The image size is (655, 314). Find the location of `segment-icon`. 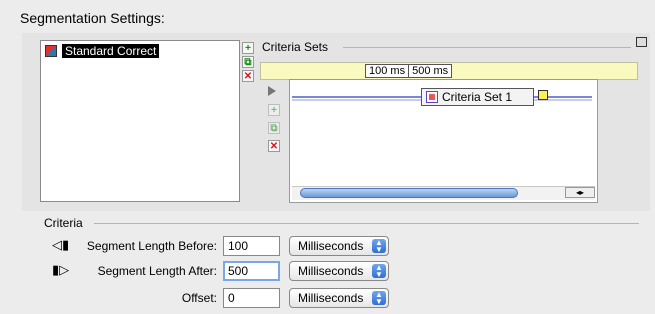

segment-icon is located at coordinates (51, 51).